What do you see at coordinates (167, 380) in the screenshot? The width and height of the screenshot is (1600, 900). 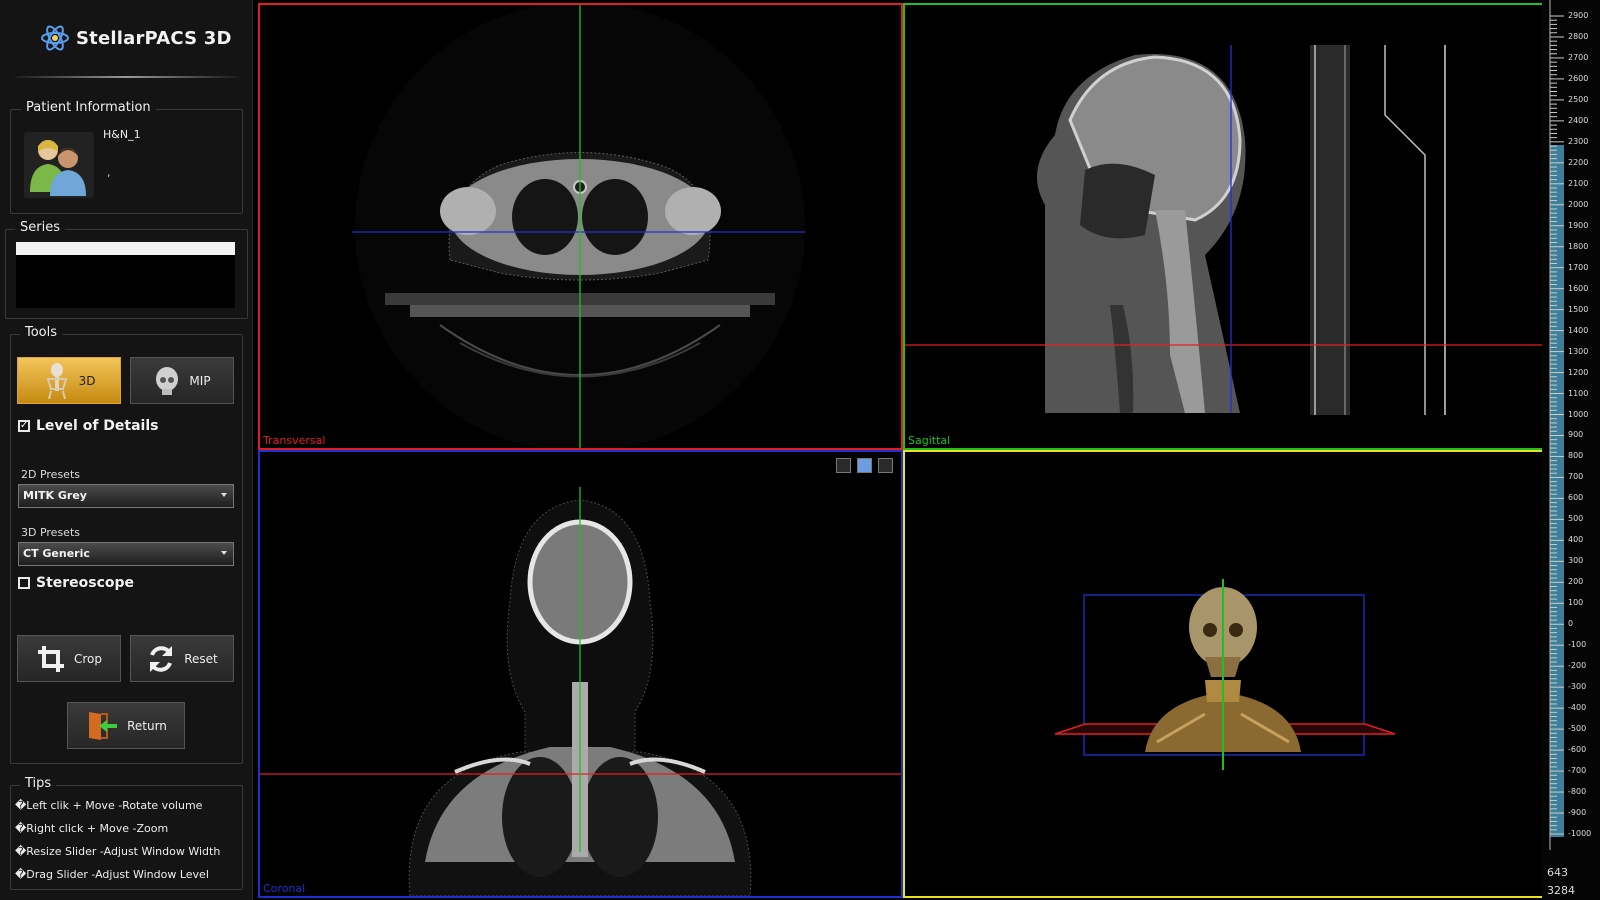 I see `skull-icon` at bounding box center [167, 380].